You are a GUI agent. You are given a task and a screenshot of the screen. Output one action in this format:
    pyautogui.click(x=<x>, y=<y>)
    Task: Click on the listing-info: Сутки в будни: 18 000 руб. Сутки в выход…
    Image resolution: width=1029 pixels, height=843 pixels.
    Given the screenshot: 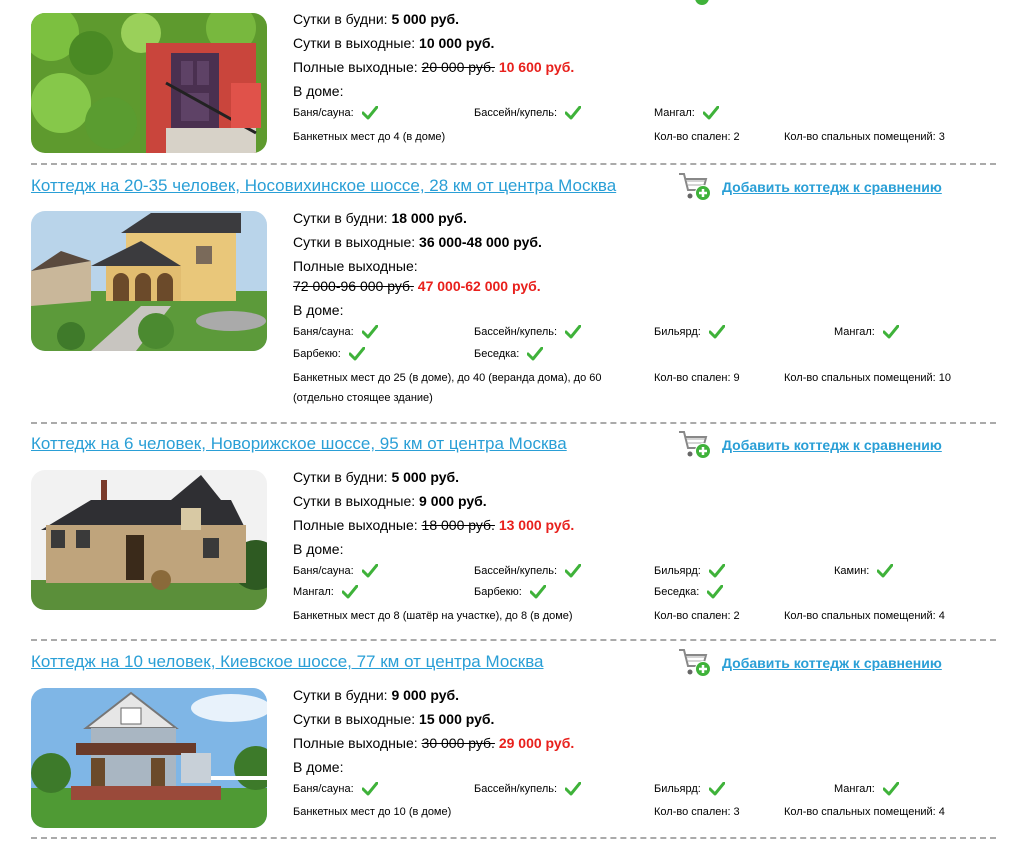 What is the action you would take?
    pyautogui.click(x=417, y=264)
    